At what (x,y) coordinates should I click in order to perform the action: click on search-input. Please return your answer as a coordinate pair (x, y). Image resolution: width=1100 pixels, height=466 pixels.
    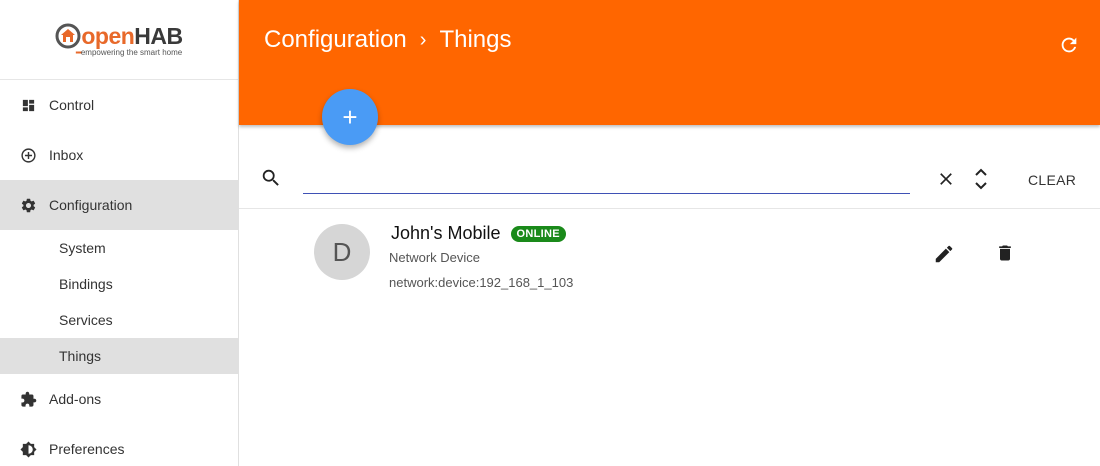
    Looking at the image, I should click on (606, 178).